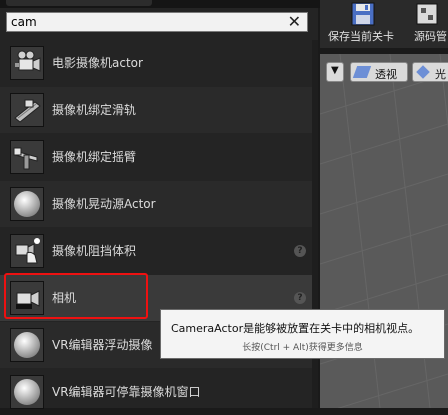 Image resolution: width=448 pixels, height=415 pixels. What do you see at coordinates (302, 348) in the screenshot?
I see `tooltip-hint: 长按(Ctrl + Alt)获得更多信息` at bounding box center [302, 348].